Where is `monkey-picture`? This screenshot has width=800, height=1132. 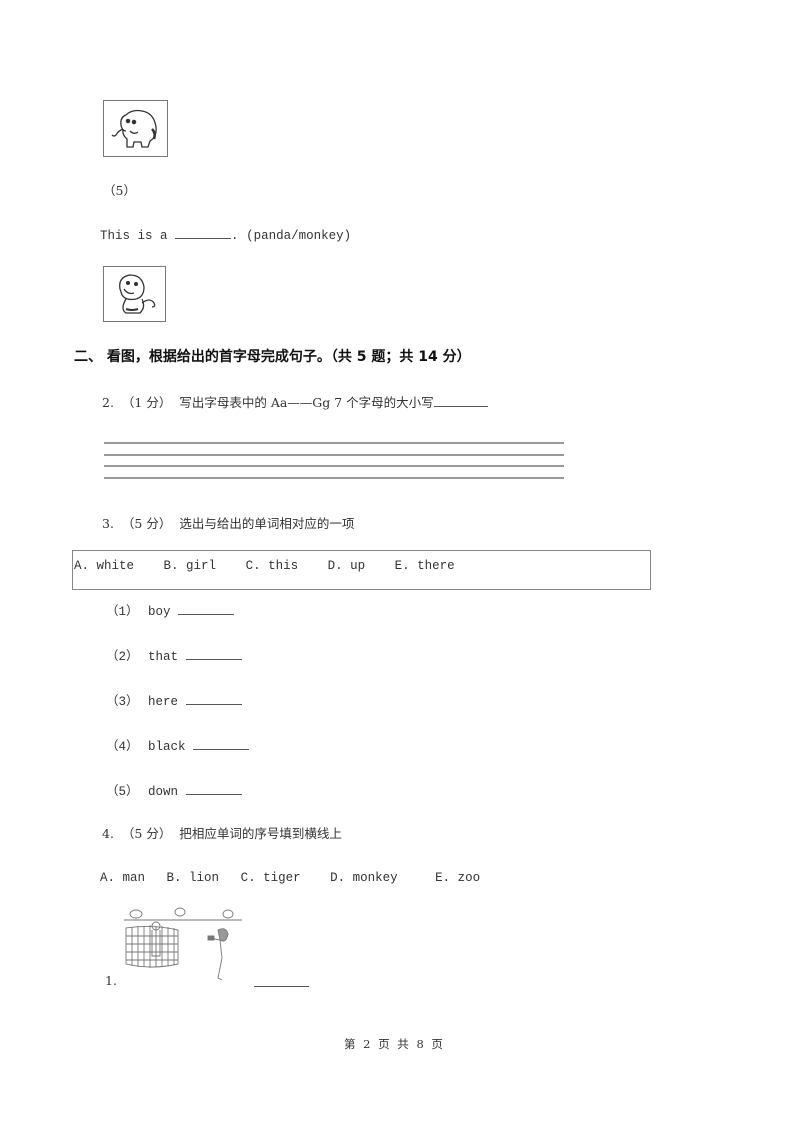 monkey-picture is located at coordinates (134, 294).